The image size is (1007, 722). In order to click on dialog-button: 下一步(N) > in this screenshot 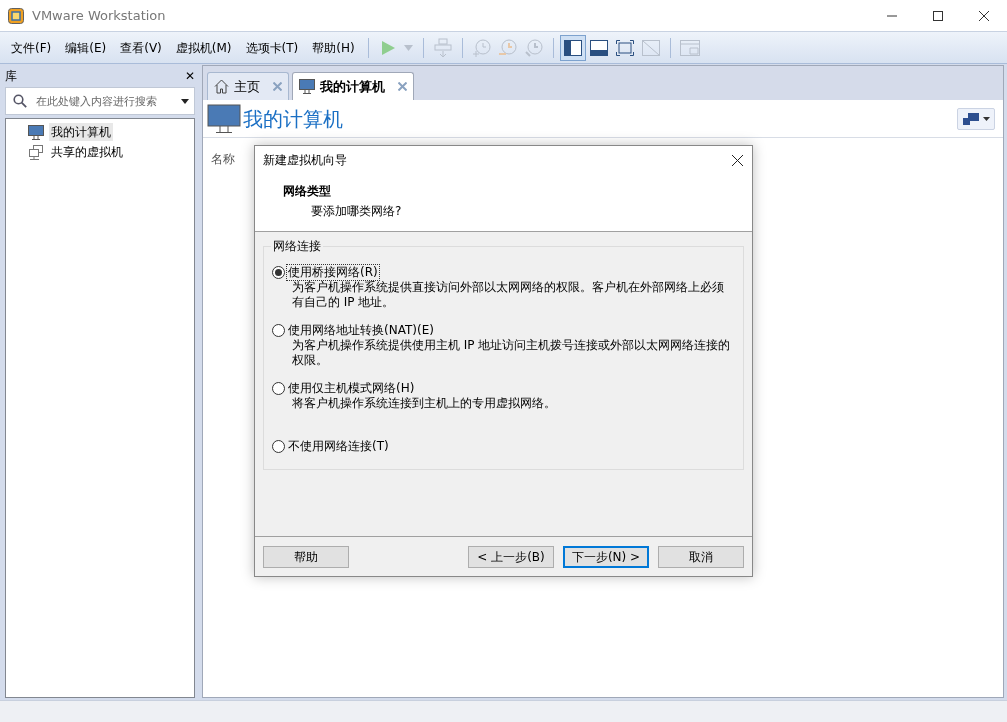, I will do `click(606, 556)`.